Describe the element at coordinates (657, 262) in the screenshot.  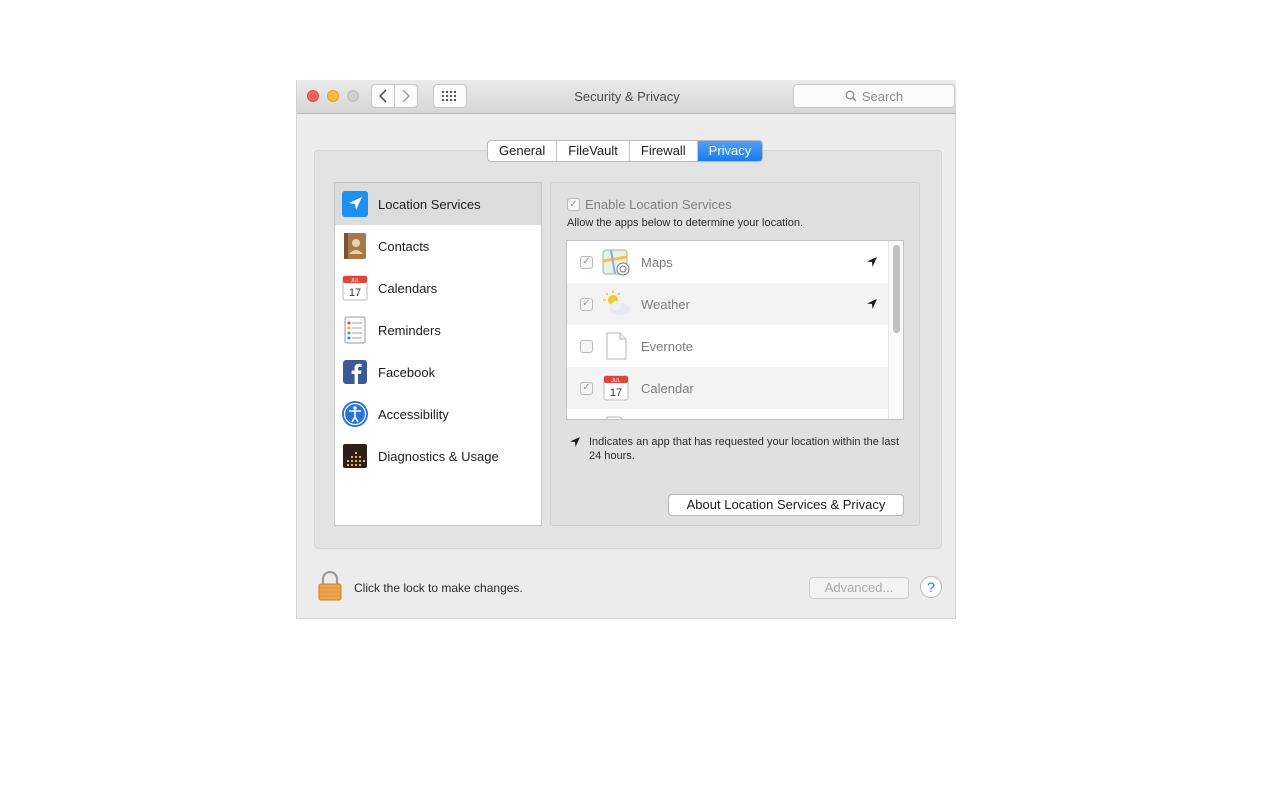
I see `app-name: Maps` at that location.